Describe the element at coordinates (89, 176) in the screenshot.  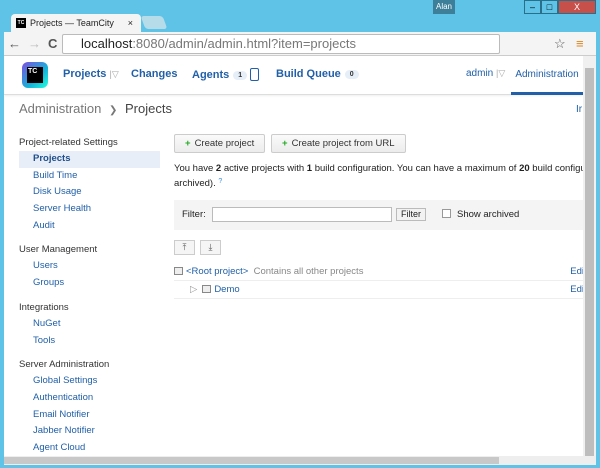
I see `sidebar-item-build-time: Build Time` at that location.